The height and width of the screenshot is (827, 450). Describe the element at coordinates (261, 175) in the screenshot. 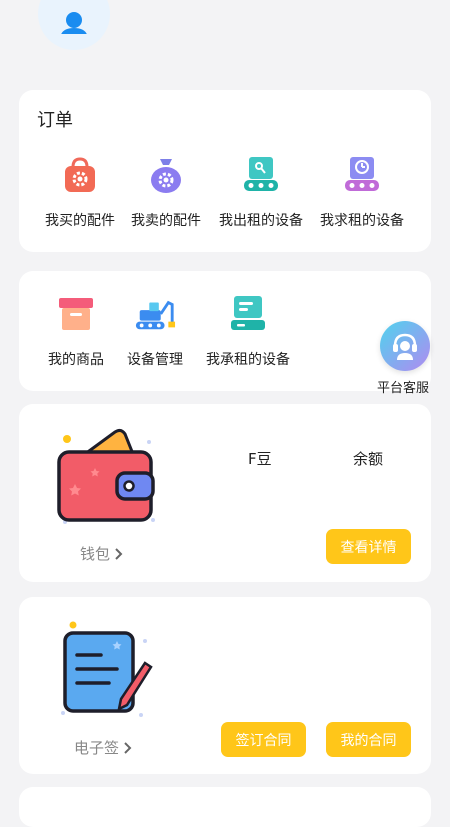

I see `rent-out-device-icon` at that location.